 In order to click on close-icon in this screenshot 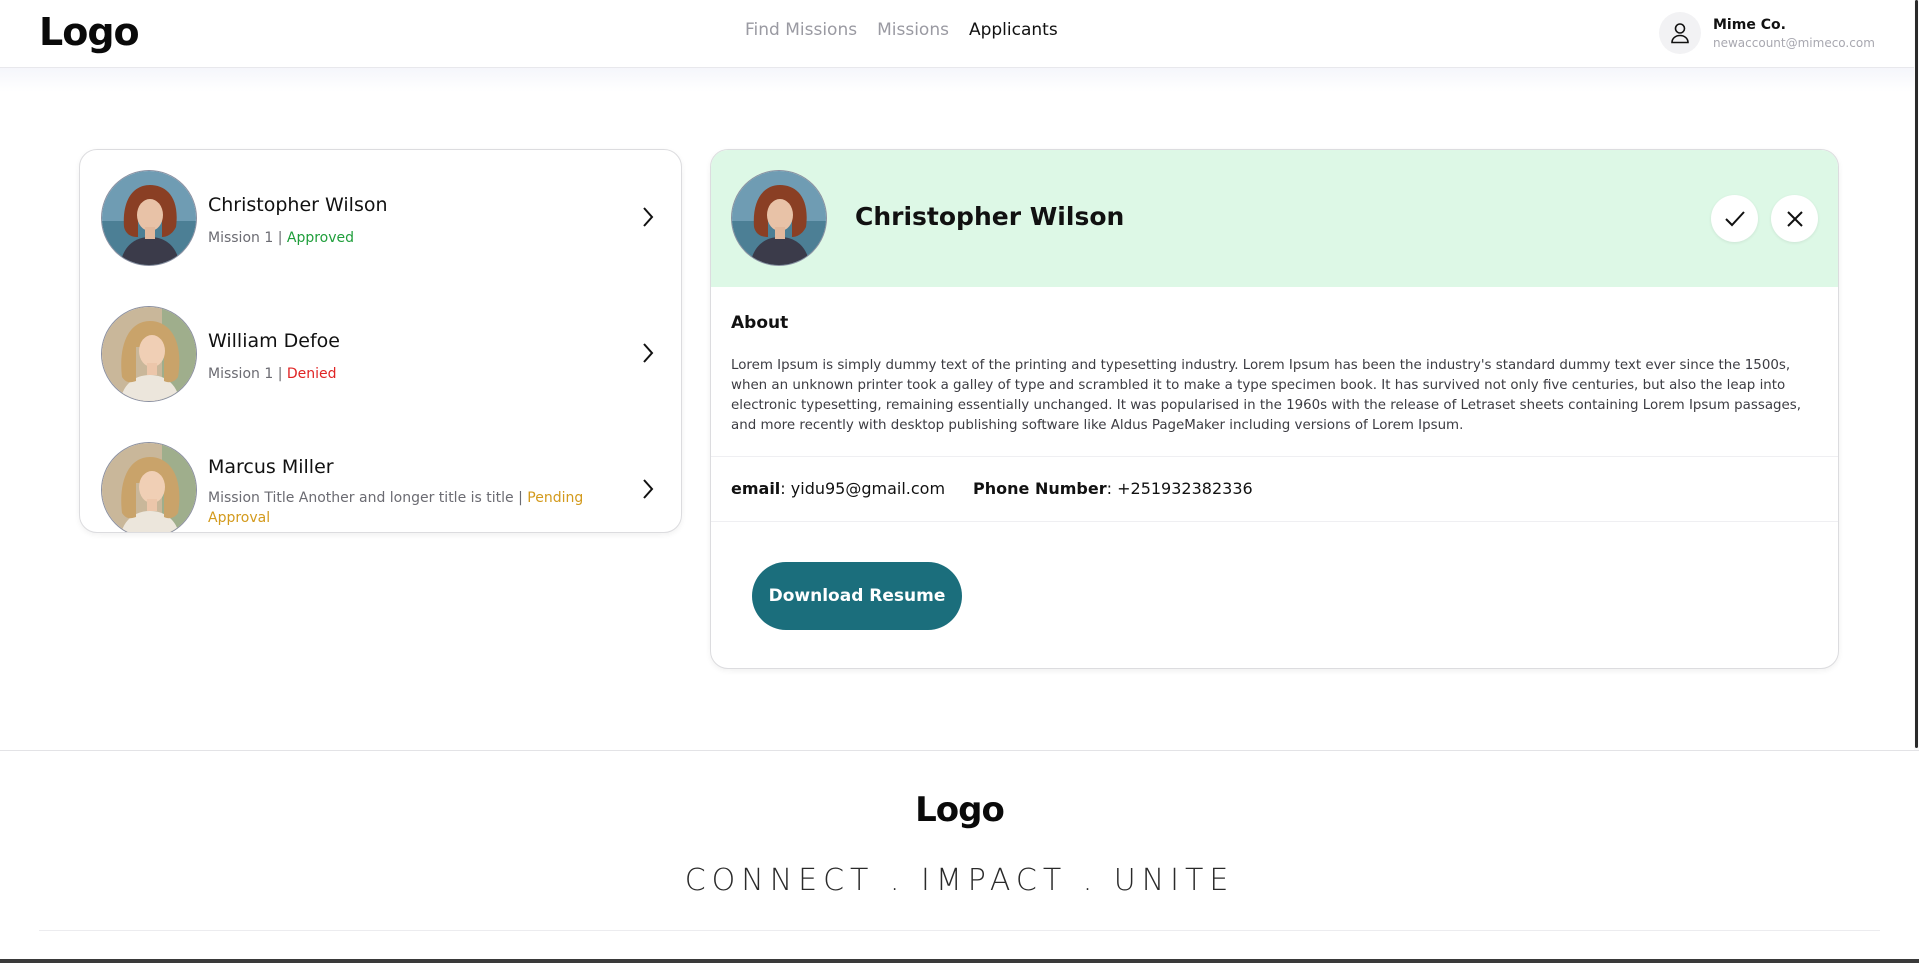, I will do `click(1794, 218)`.